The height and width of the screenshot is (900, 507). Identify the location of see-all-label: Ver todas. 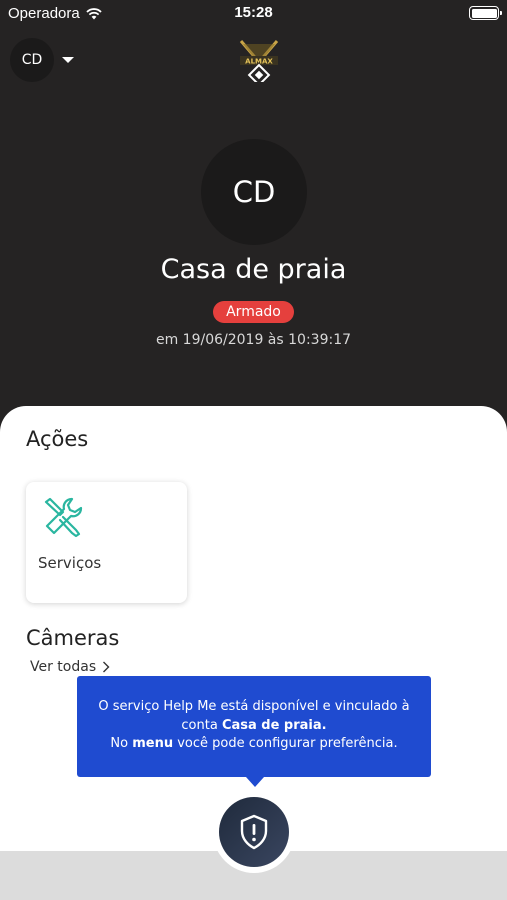
(63, 667).